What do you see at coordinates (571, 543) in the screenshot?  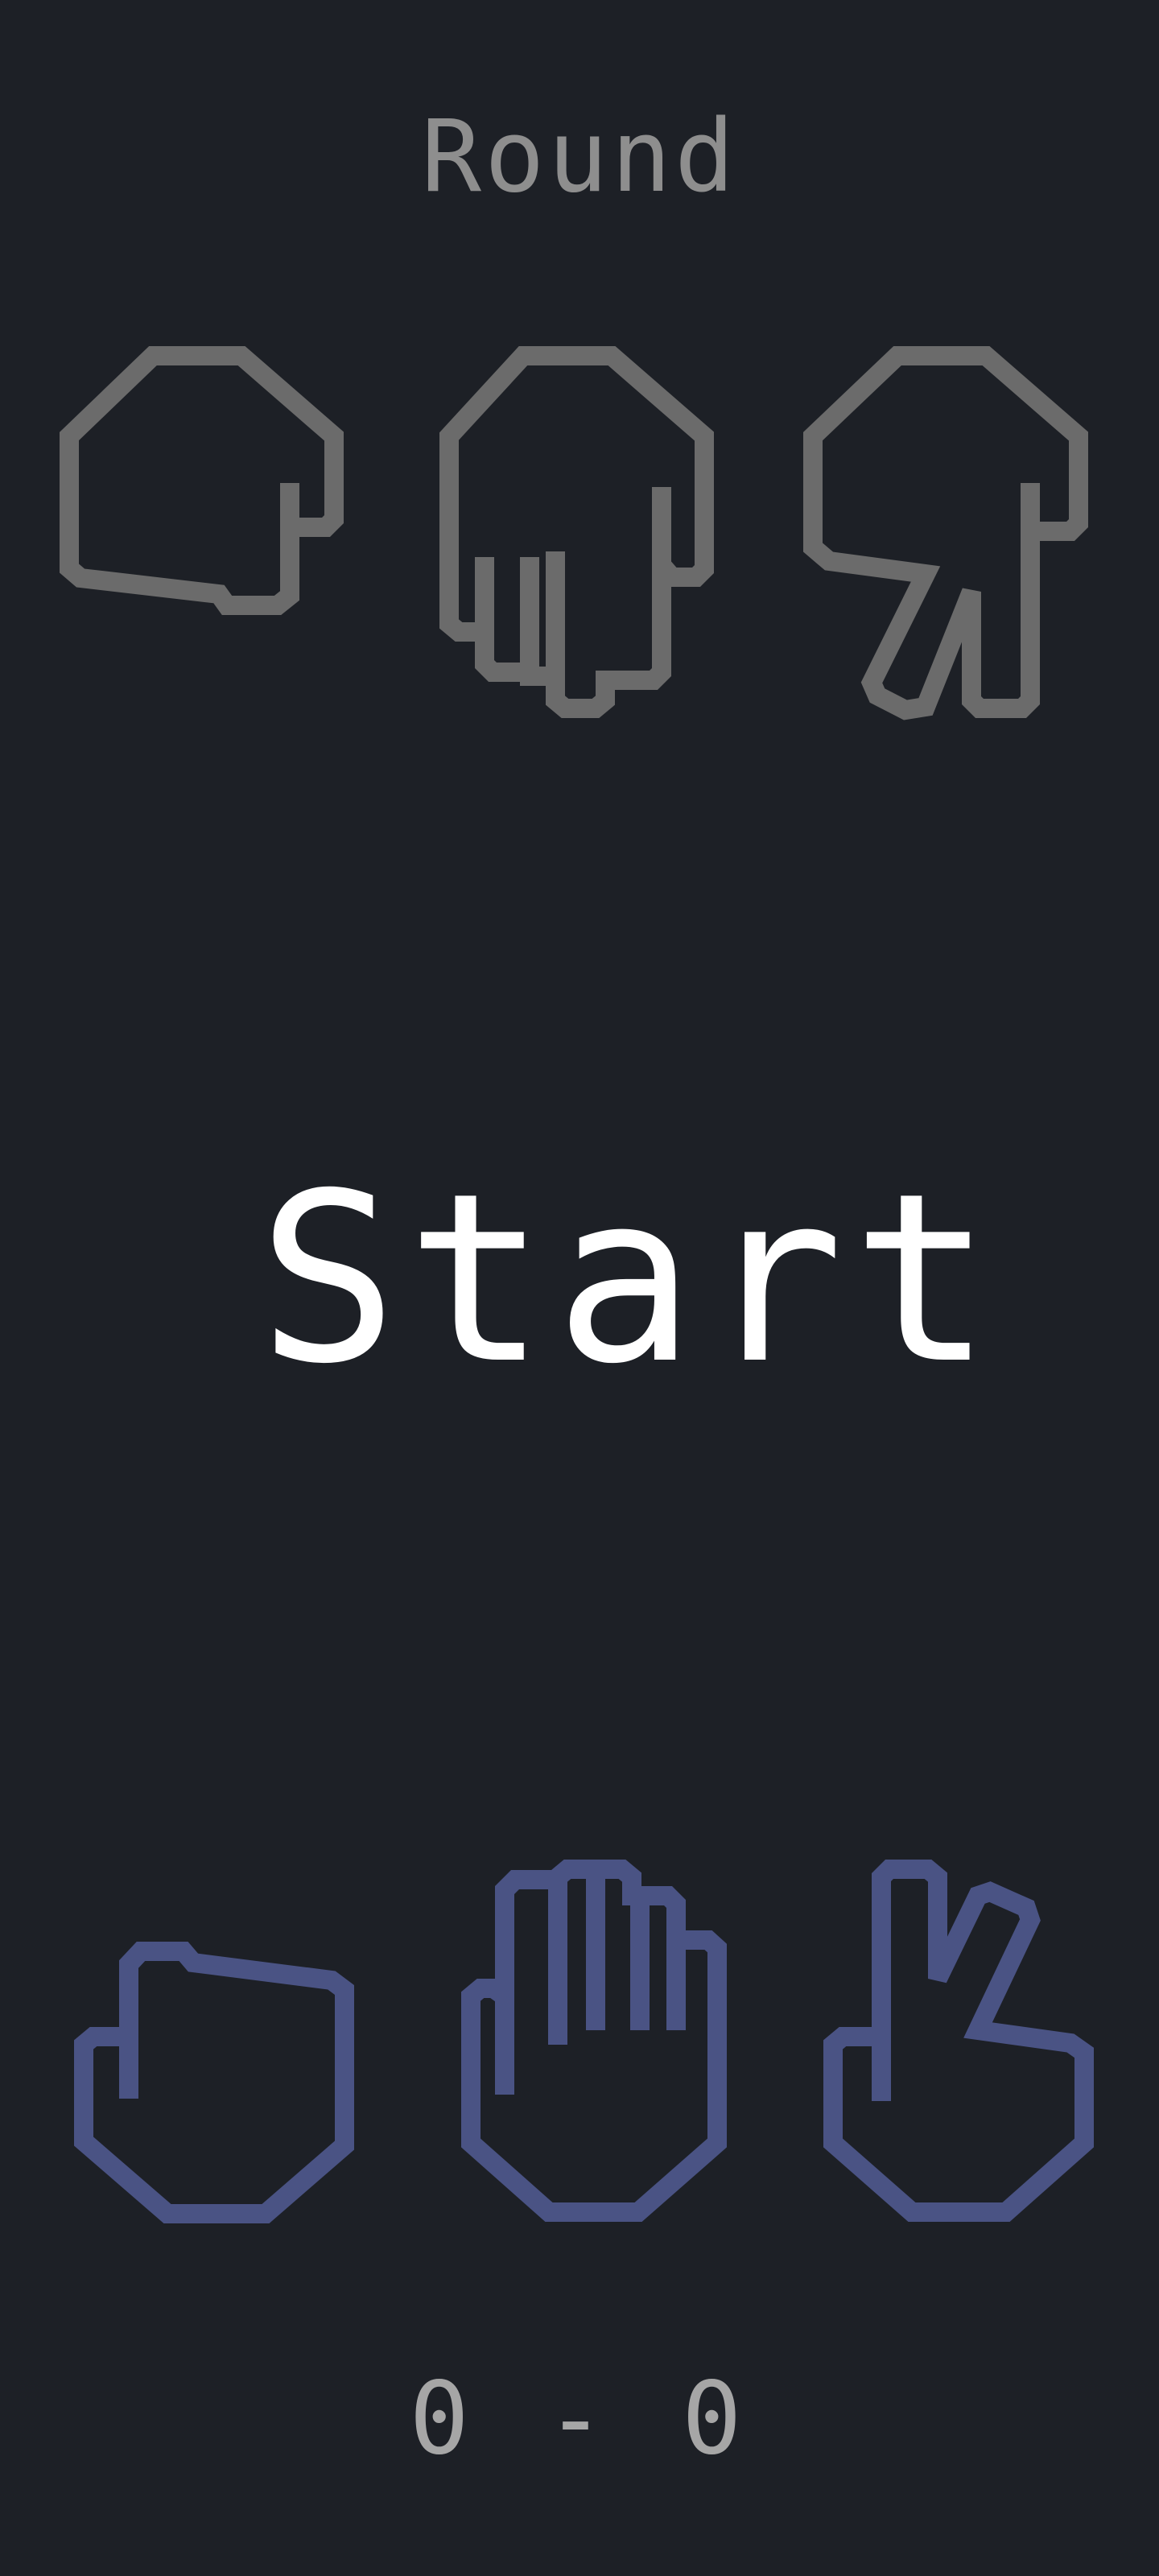 I see `opponent-paper-icon` at bounding box center [571, 543].